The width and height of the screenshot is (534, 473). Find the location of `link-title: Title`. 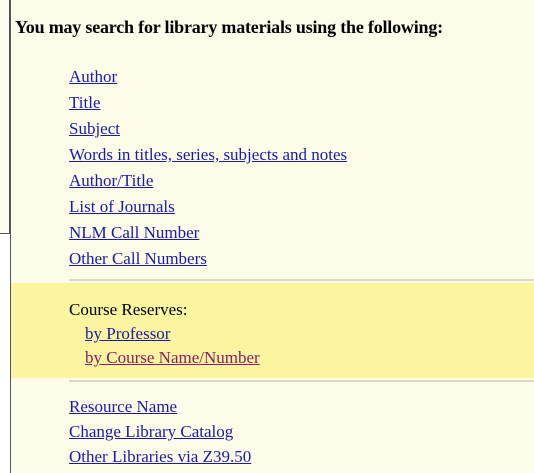

link-title: Title is located at coordinates (85, 103).